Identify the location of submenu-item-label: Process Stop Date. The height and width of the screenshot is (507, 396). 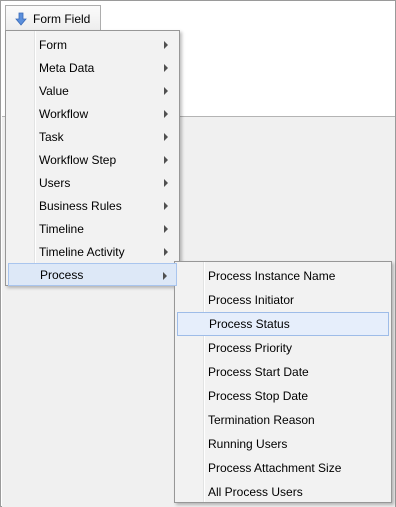
(258, 396).